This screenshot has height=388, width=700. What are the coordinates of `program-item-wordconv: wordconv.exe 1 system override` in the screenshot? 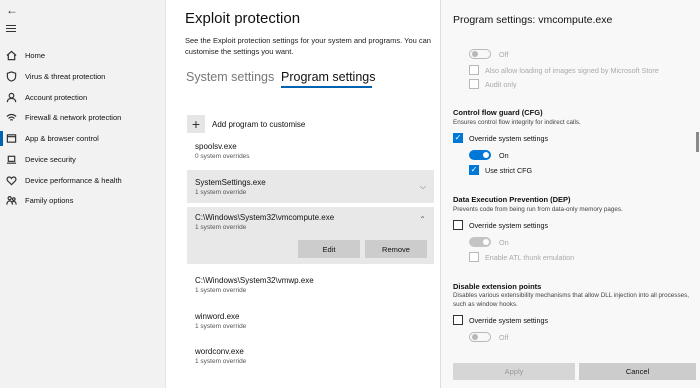 It's located at (310, 356).